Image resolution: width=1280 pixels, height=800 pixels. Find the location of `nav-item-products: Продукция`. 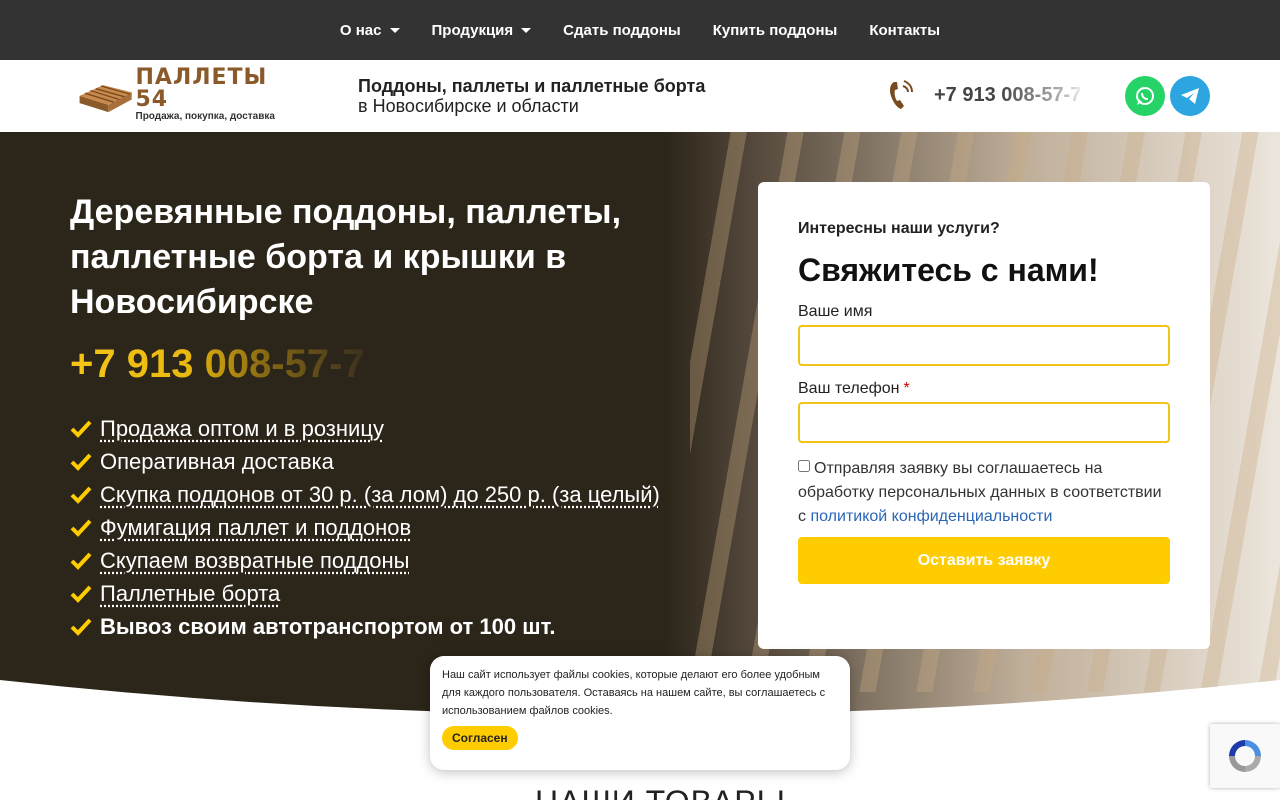

nav-item-products: Продукция is located at coordinates (482, 30).